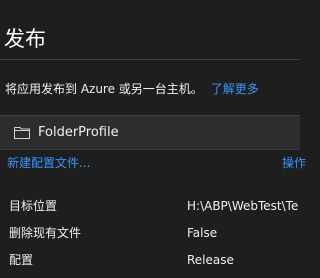 The height and width of the screenshot is (278, 320). What do you see at coordinates (235, 89) in the screenshot?
I see `learn-more-link: 了解更多` at bounding box center [235, 89].